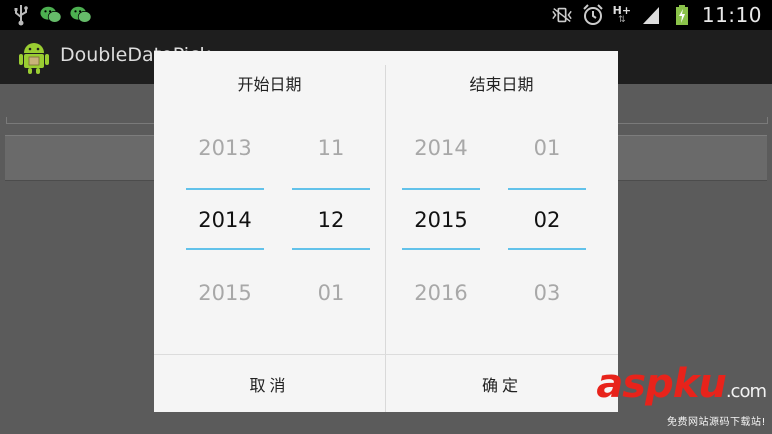  Describe the element at coordinates (441, 220) in the screenshot. I see `end-year-current: 2015` at that location.